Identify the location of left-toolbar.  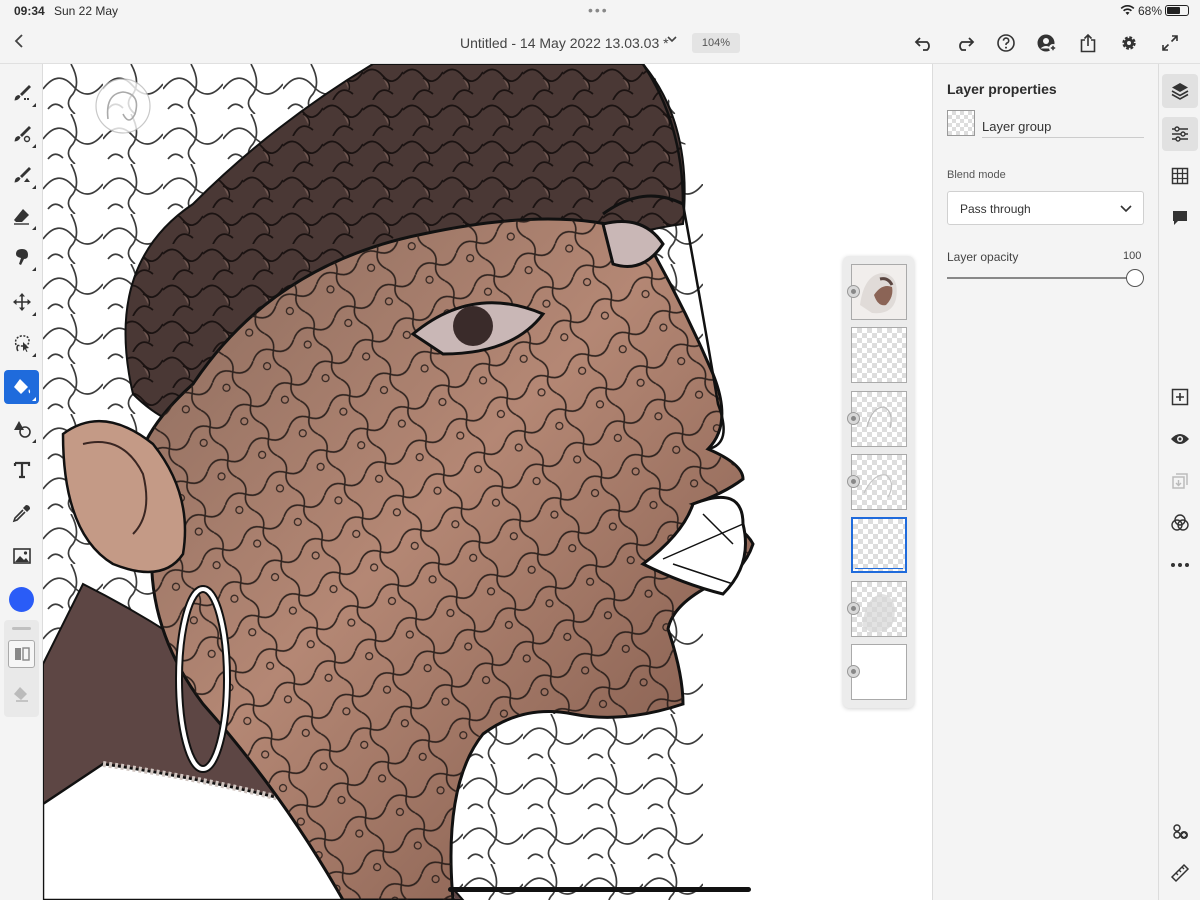
(21, 482).